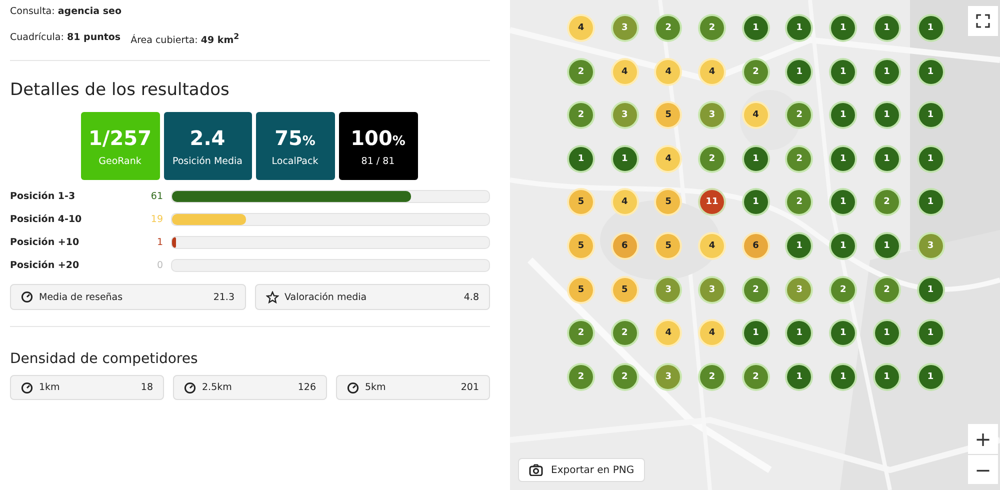 This screenshot has height=490, width=1000. What do you see at coordinates (378, 161) in the screenshot?
I see `stat-caption: 81 / 81` at bounding box center [378, 161].